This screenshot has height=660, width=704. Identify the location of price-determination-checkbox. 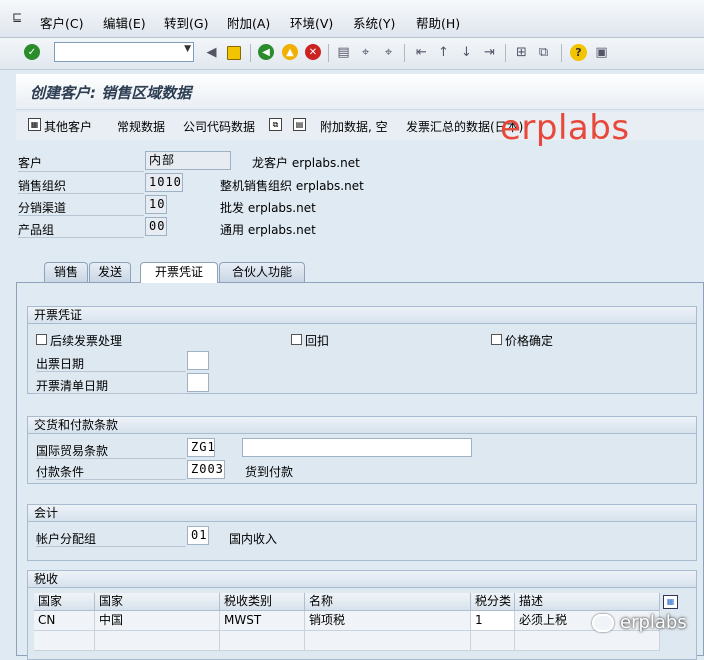
(496, 339).